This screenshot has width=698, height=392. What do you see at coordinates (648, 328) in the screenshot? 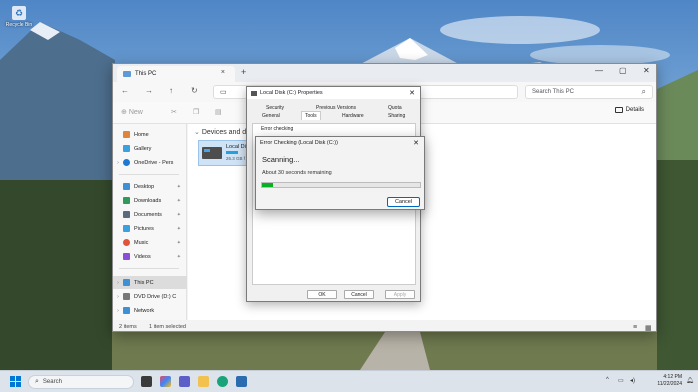
I see `tile-view-icon: ▦` at bounding box center [648, 328].